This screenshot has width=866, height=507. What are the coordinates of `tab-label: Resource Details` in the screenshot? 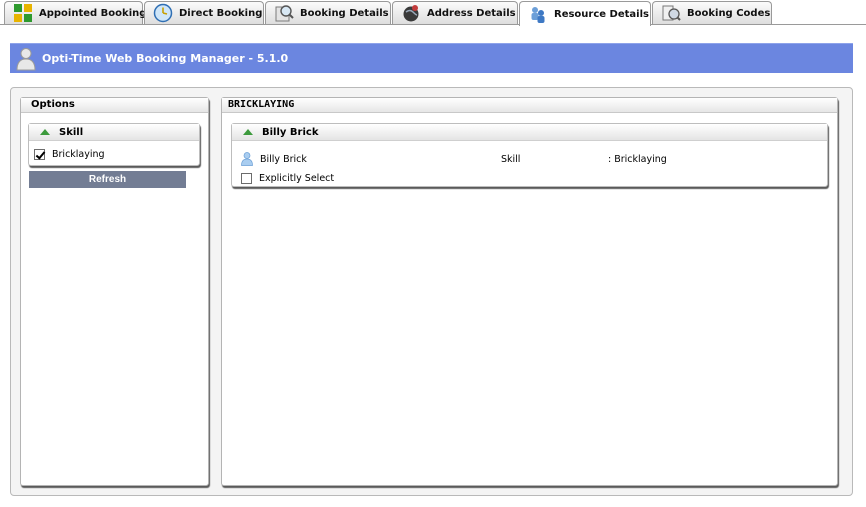 It's located at (601, 14).